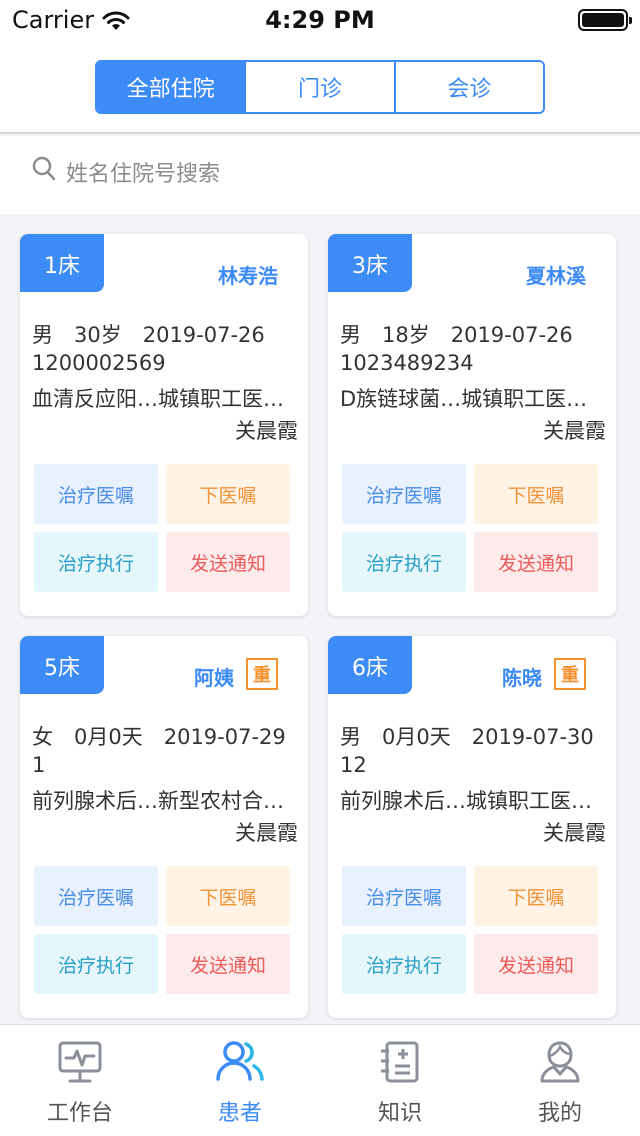 Image resolution: width=640 pixels, height=1136 pixels. What do you see at coordinates (605, 20) in the screenshot?
I see `battery-icon` at bounding box center [605, 20].